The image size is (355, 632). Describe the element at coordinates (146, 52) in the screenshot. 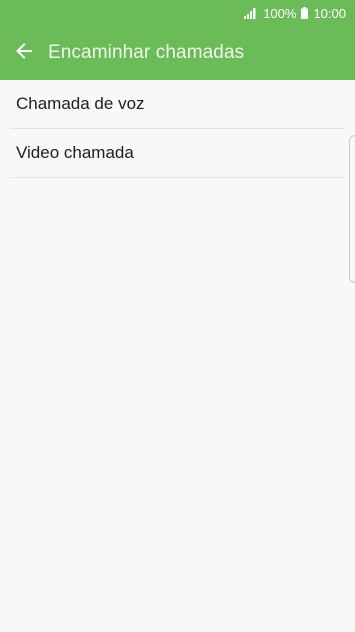

I see `page-title: Encaminhar chamadas` at that location.